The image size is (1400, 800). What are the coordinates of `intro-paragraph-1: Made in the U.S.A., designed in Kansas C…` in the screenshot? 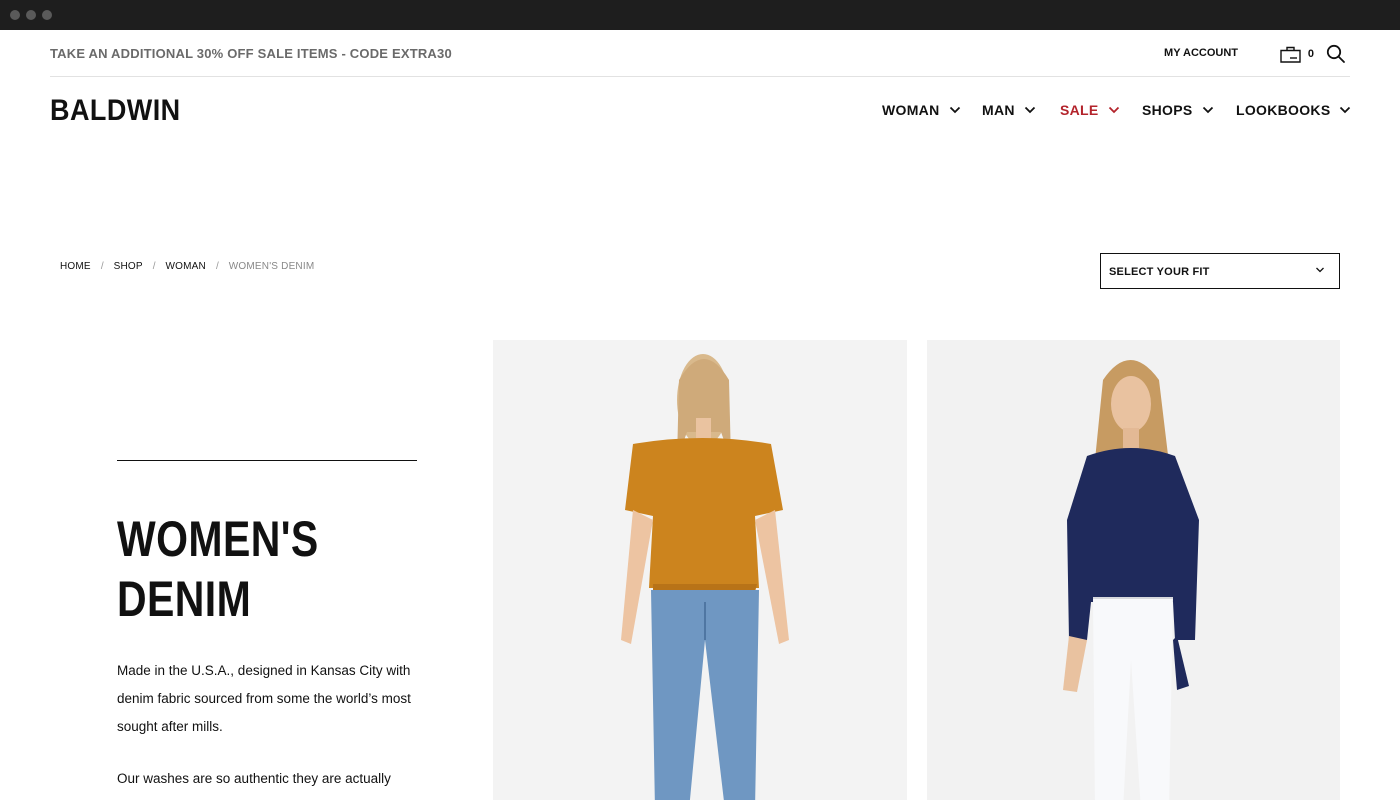 It's located at (264, 698).